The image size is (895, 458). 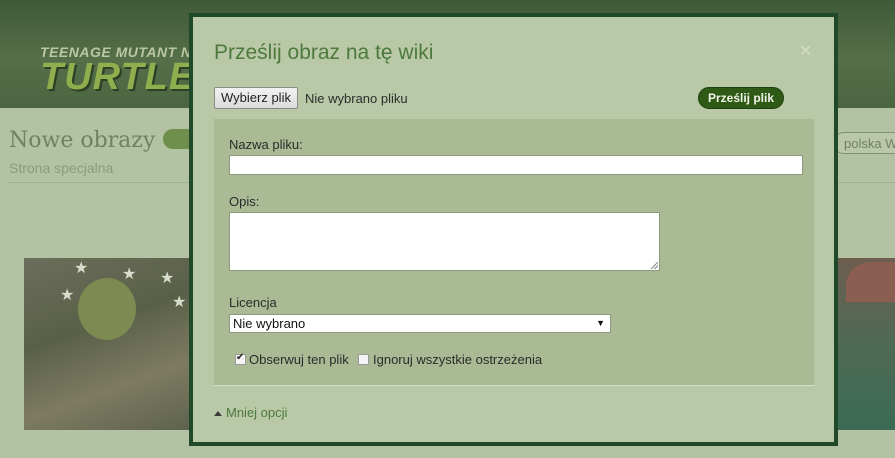 What do you see at coordinates (420, 323) in the screenshot?
I see `license-select: Nie wybrano ▼` at bounding box center [420, 323].